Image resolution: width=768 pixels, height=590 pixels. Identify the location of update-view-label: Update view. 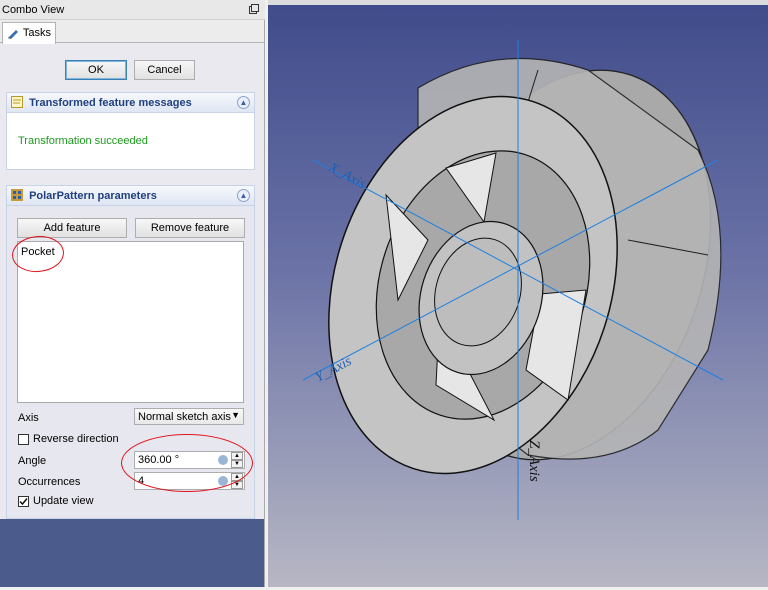
(63, 501).